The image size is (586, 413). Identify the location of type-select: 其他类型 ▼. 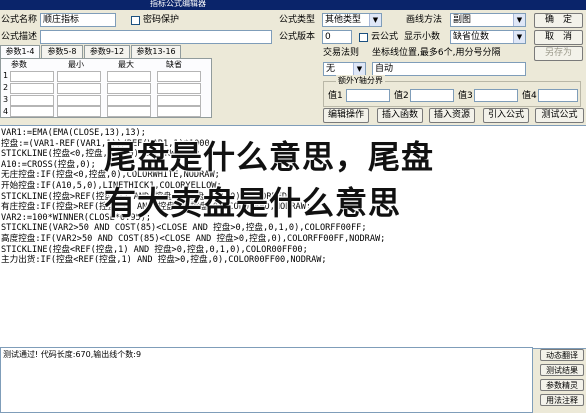
(352, 20).